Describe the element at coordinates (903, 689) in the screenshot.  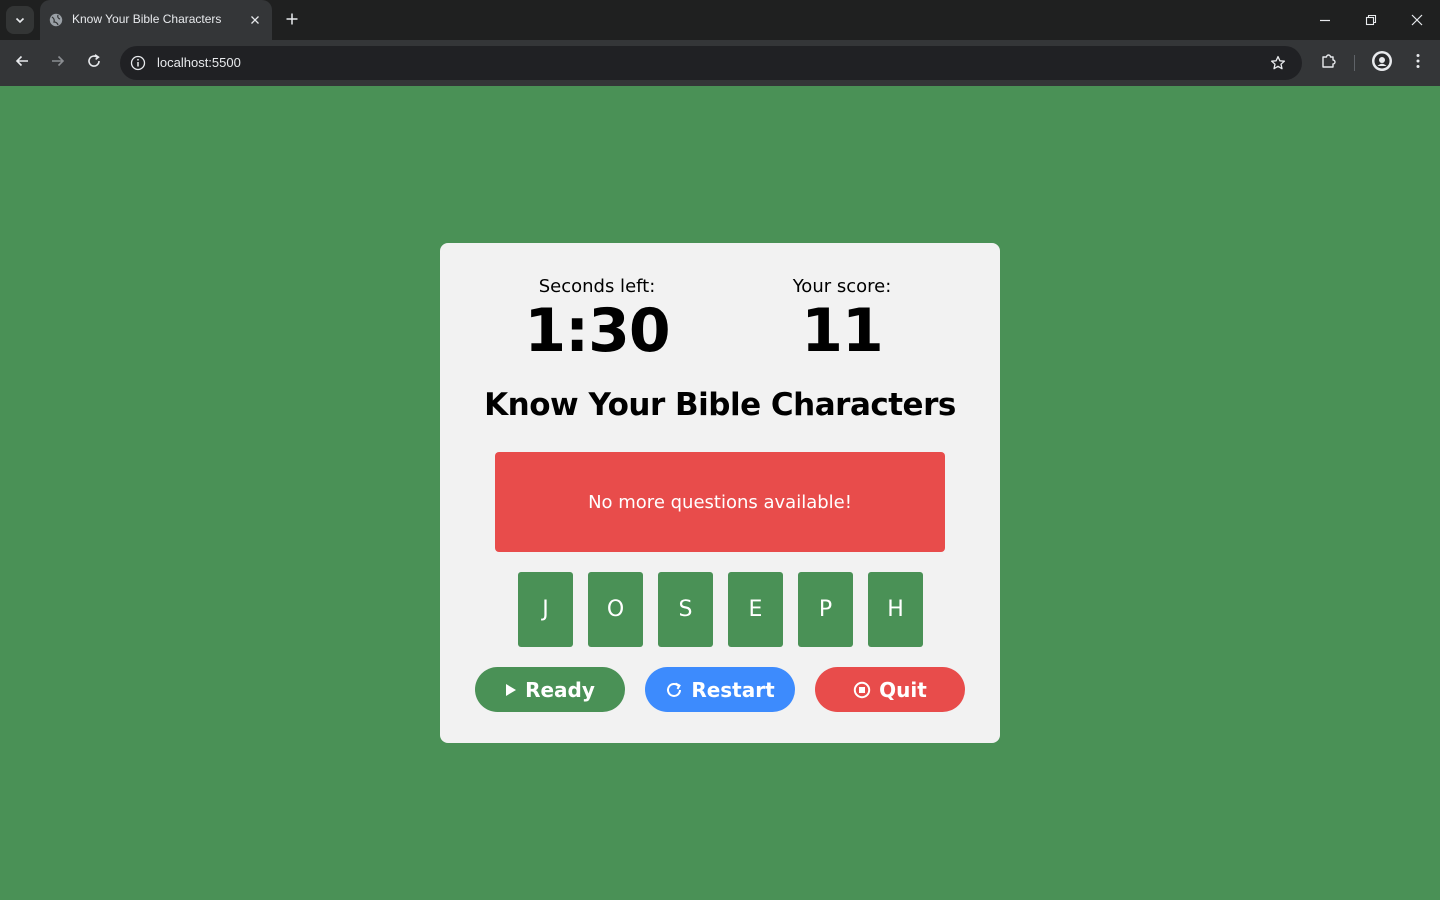
I see `quit-button-label: Quit` at that location.